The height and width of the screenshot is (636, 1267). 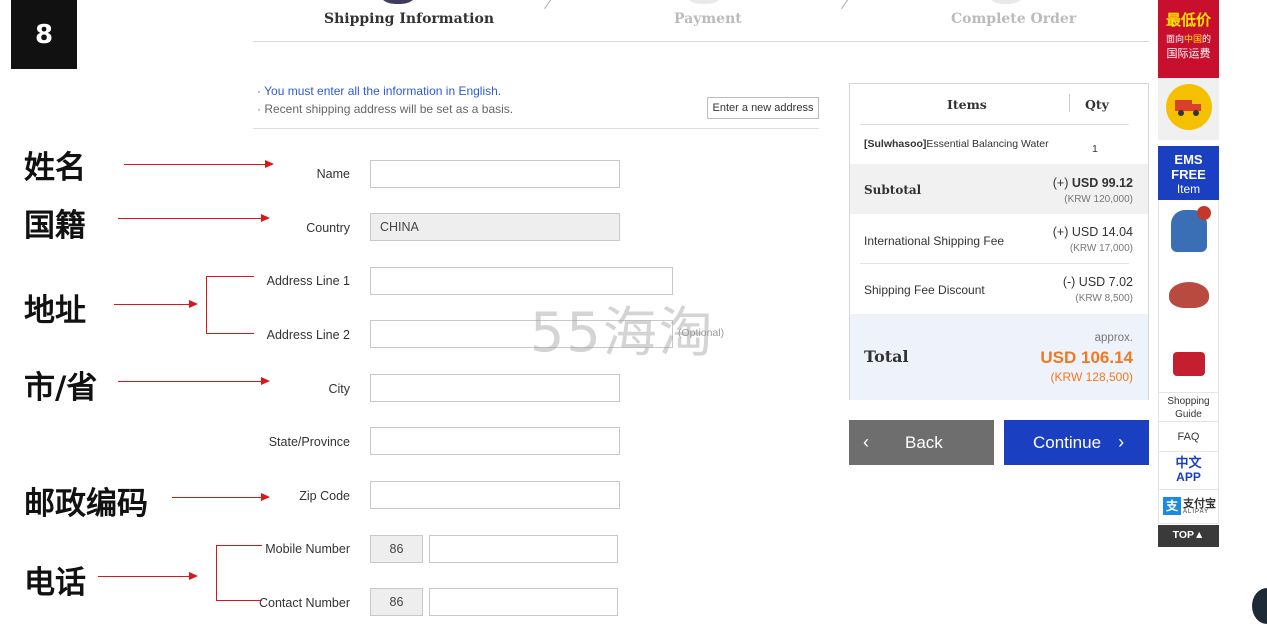 I want to click on ems-free-item: EMS FREE Item, so click(x=1188, y=173).